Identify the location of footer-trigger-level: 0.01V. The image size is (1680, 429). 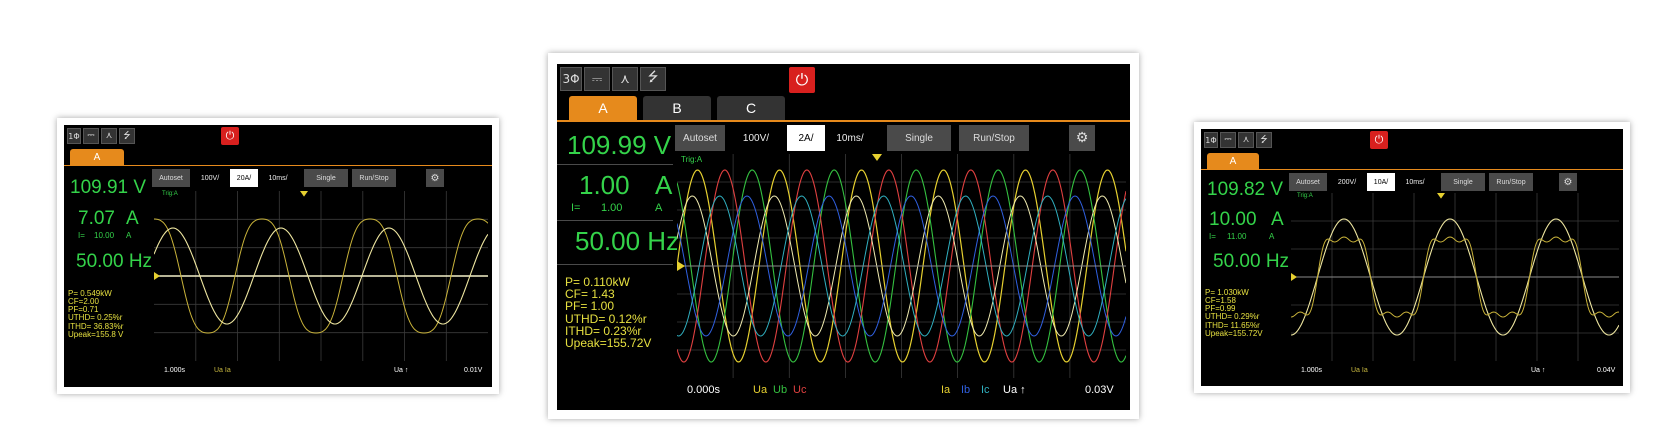
(473, 370).